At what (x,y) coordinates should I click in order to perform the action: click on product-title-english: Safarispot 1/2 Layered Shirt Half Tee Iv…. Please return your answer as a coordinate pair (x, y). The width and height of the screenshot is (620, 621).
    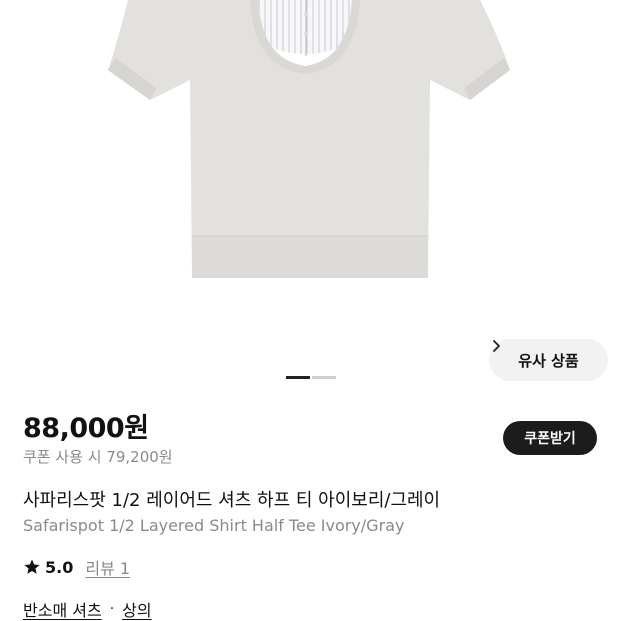
    Looking at the image, I should click on (214, 525).